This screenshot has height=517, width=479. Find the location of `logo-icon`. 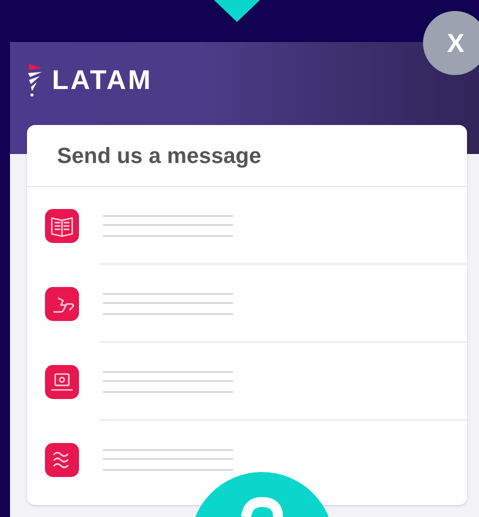

logo-icon is located at coordinates (35, 80).